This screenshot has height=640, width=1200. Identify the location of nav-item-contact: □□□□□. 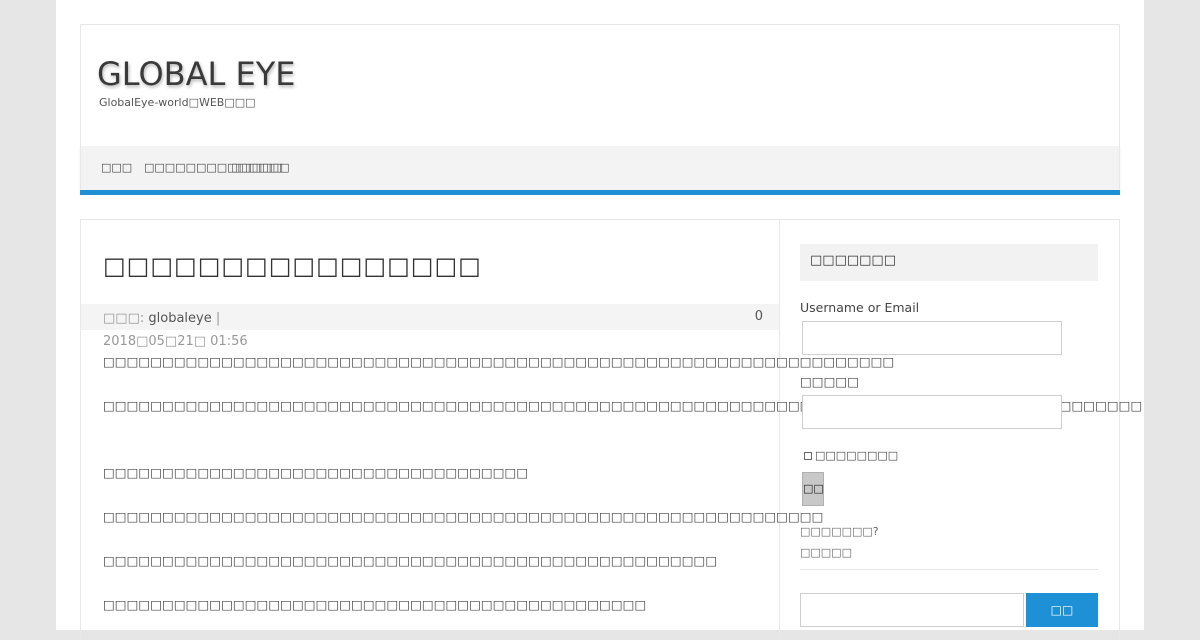
(257, 167).